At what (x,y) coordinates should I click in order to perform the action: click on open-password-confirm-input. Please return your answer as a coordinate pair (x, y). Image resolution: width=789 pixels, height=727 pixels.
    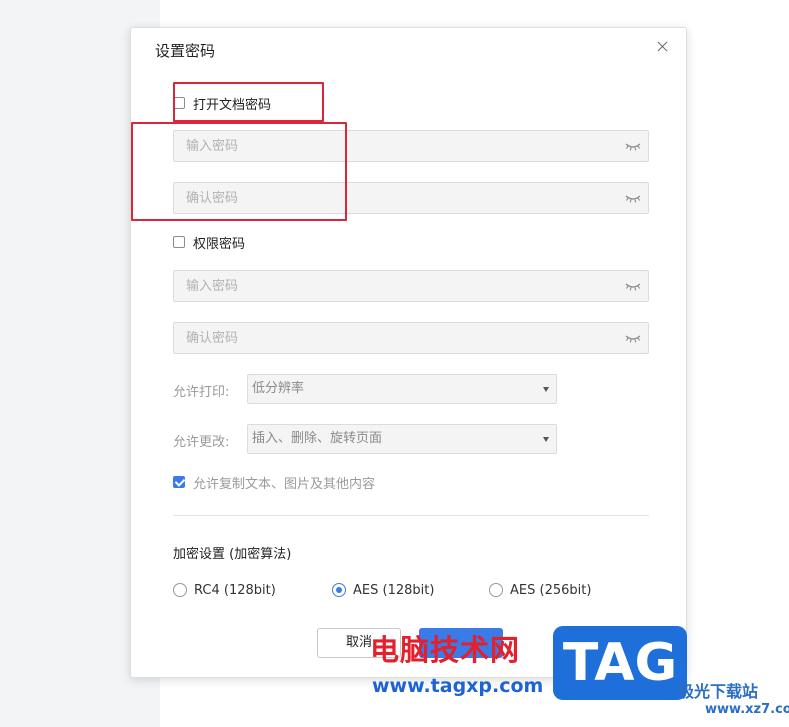
    Looking at the image, I should click on (390, 198).